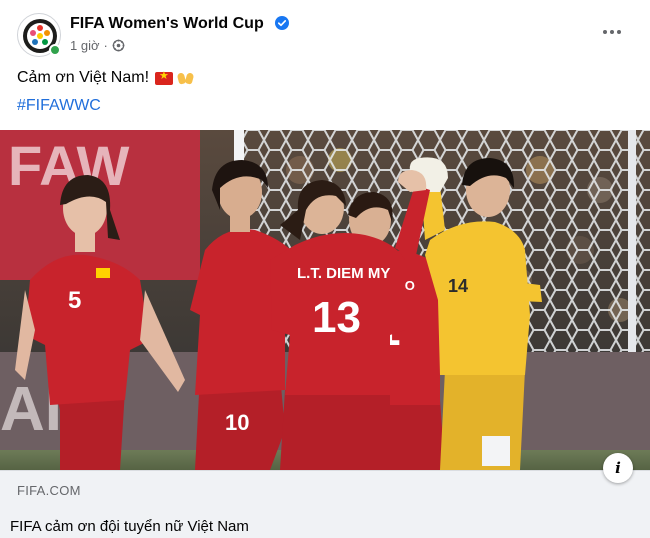 Image resolution: width=650 pixels, height=538 pixels. What do you see at coordinates (237, 422) in the screenshot?
I see `player-10-number: 10` at bounding box center [237, 422].